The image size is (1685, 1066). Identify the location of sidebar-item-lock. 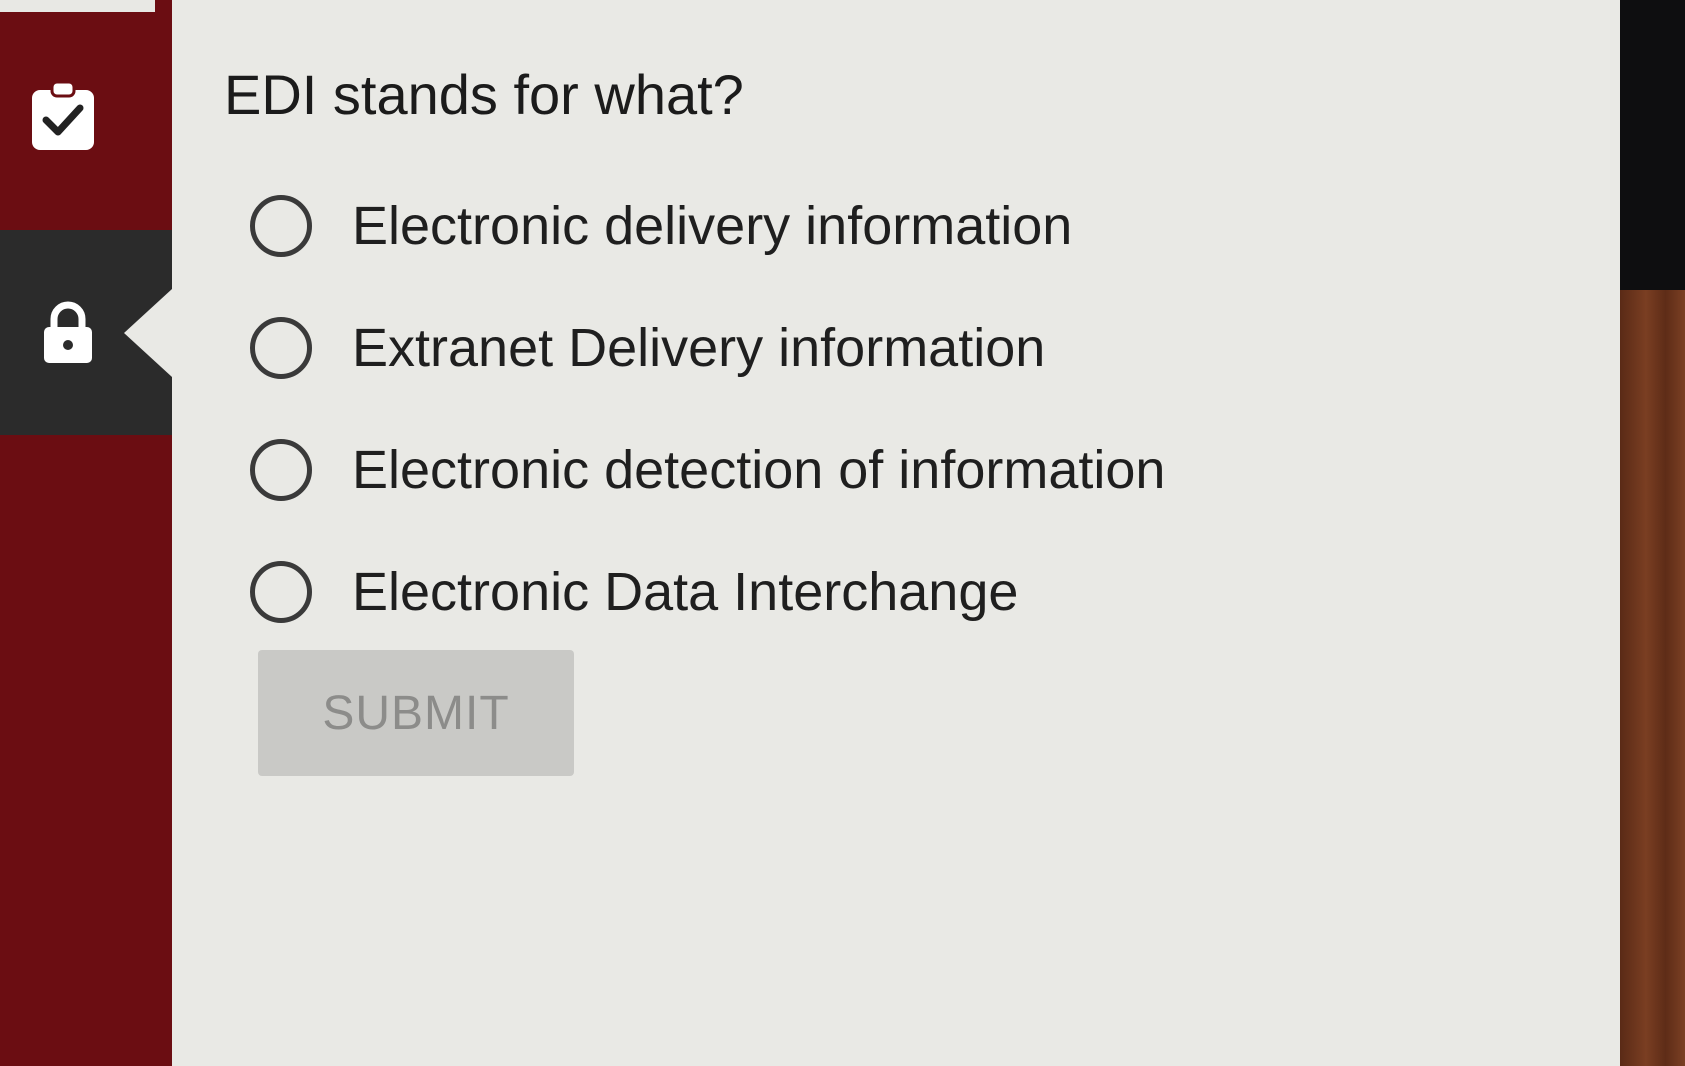
(86, 332).